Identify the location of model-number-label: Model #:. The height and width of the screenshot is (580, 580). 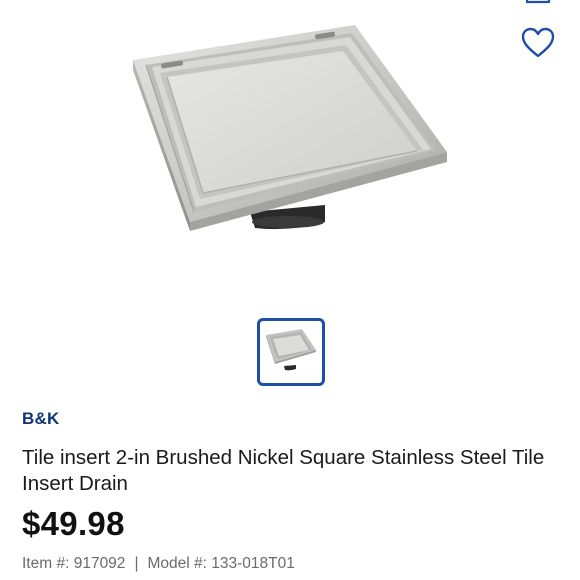
(177, 563).